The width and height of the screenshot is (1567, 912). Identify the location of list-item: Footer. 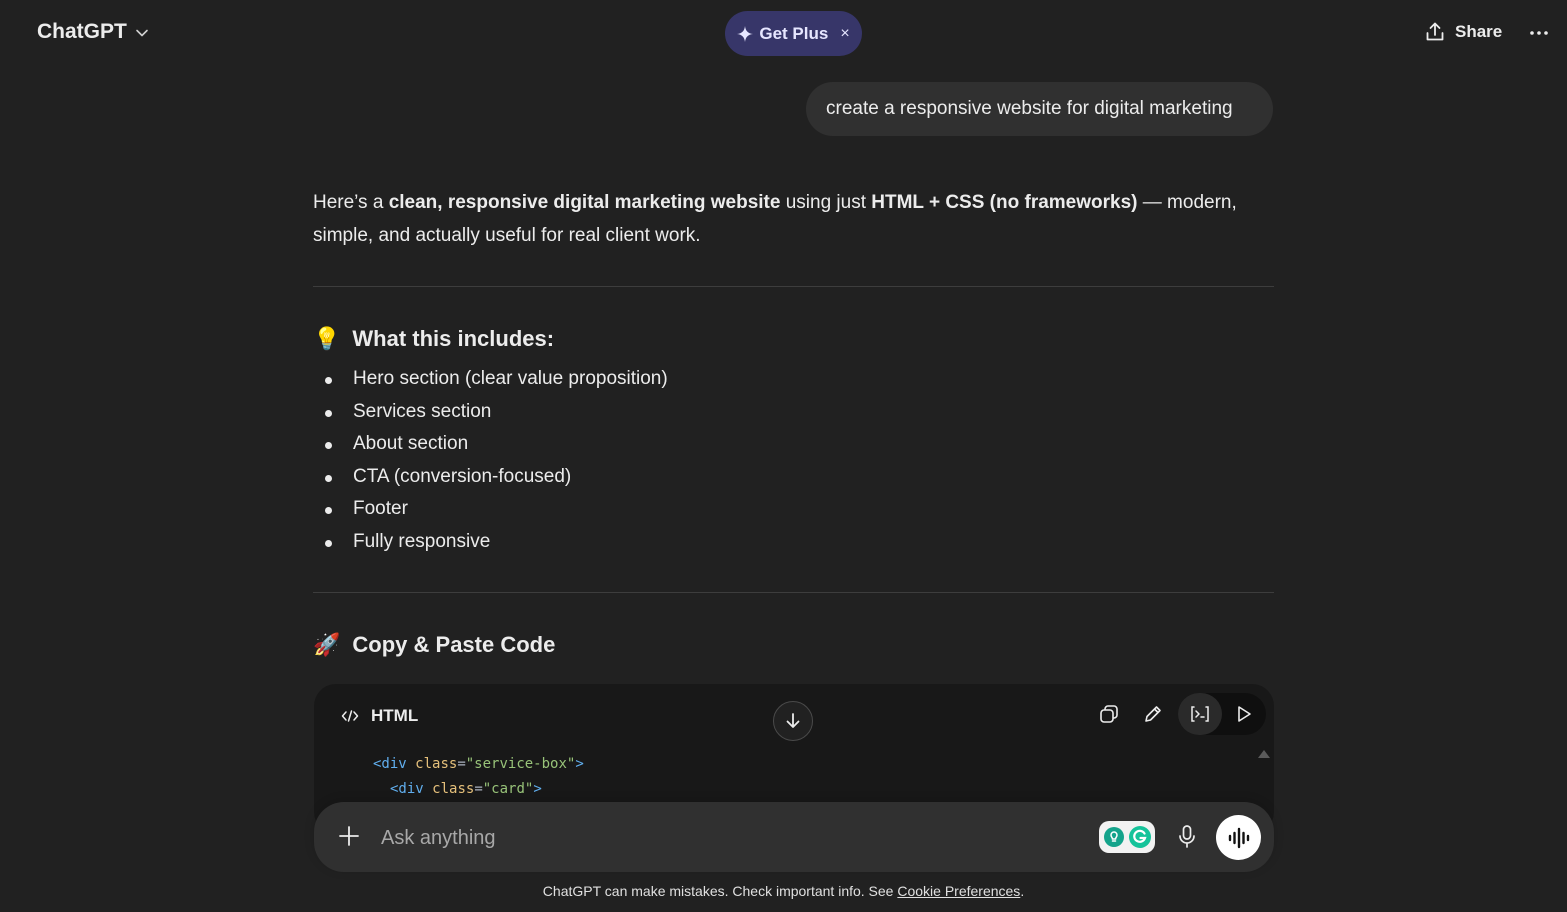
(713, 509).